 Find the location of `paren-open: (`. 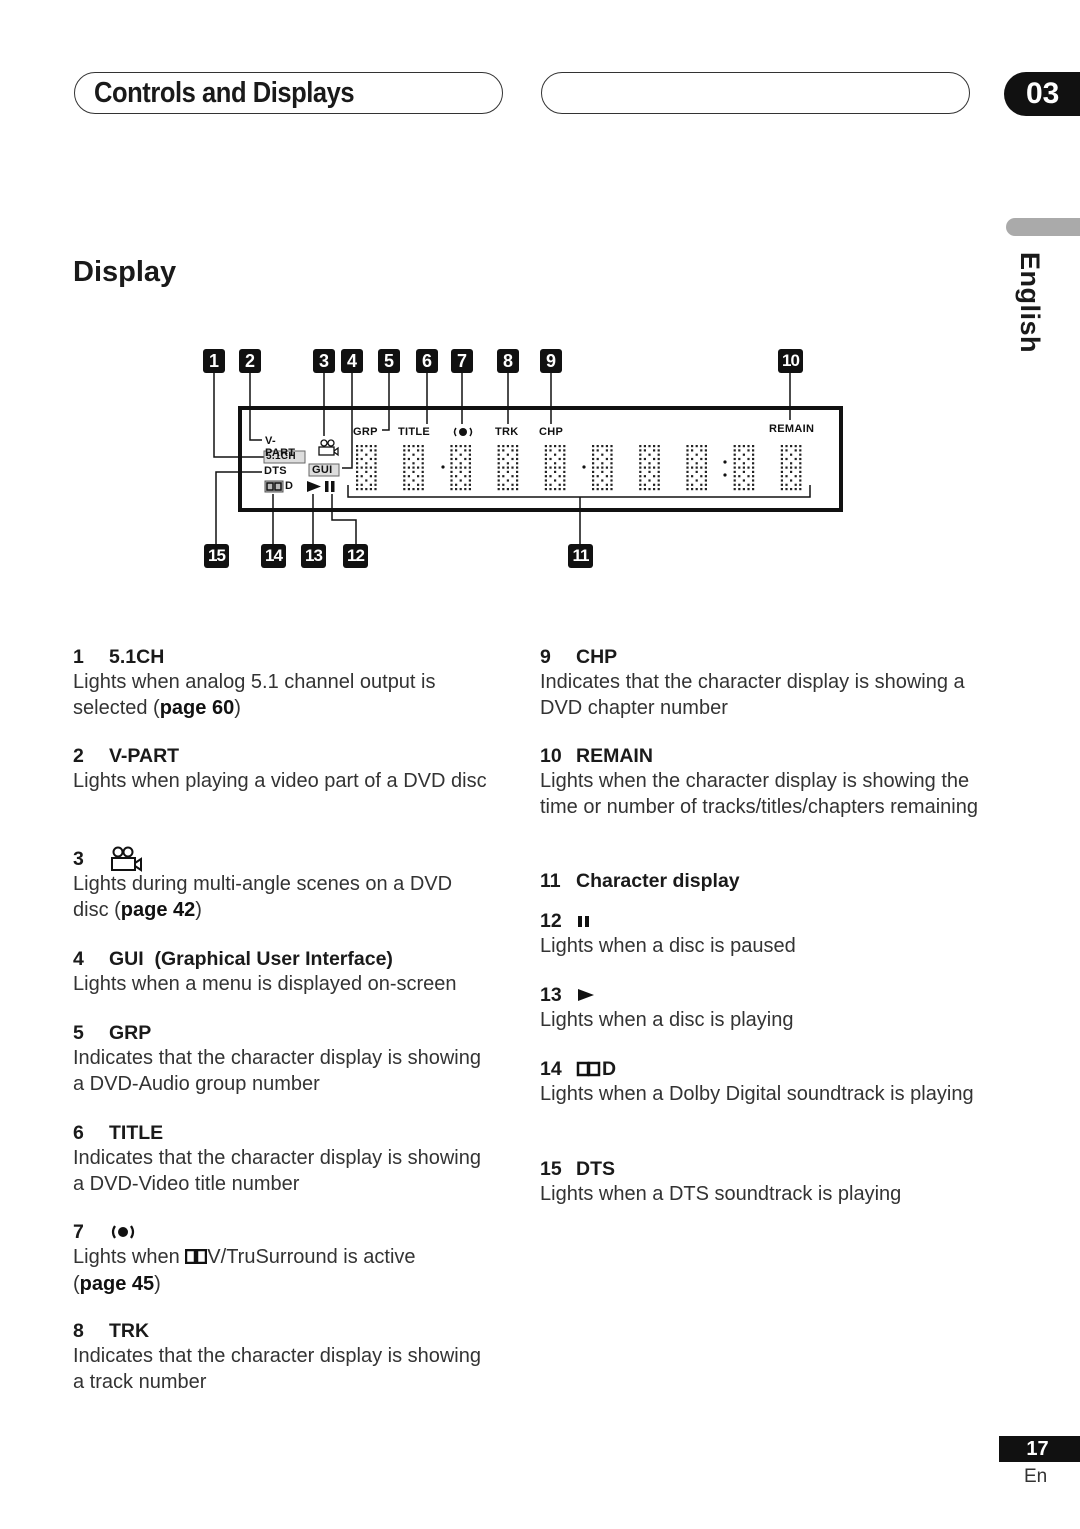

paren-open: ( is located at coordinates (76, 1283).